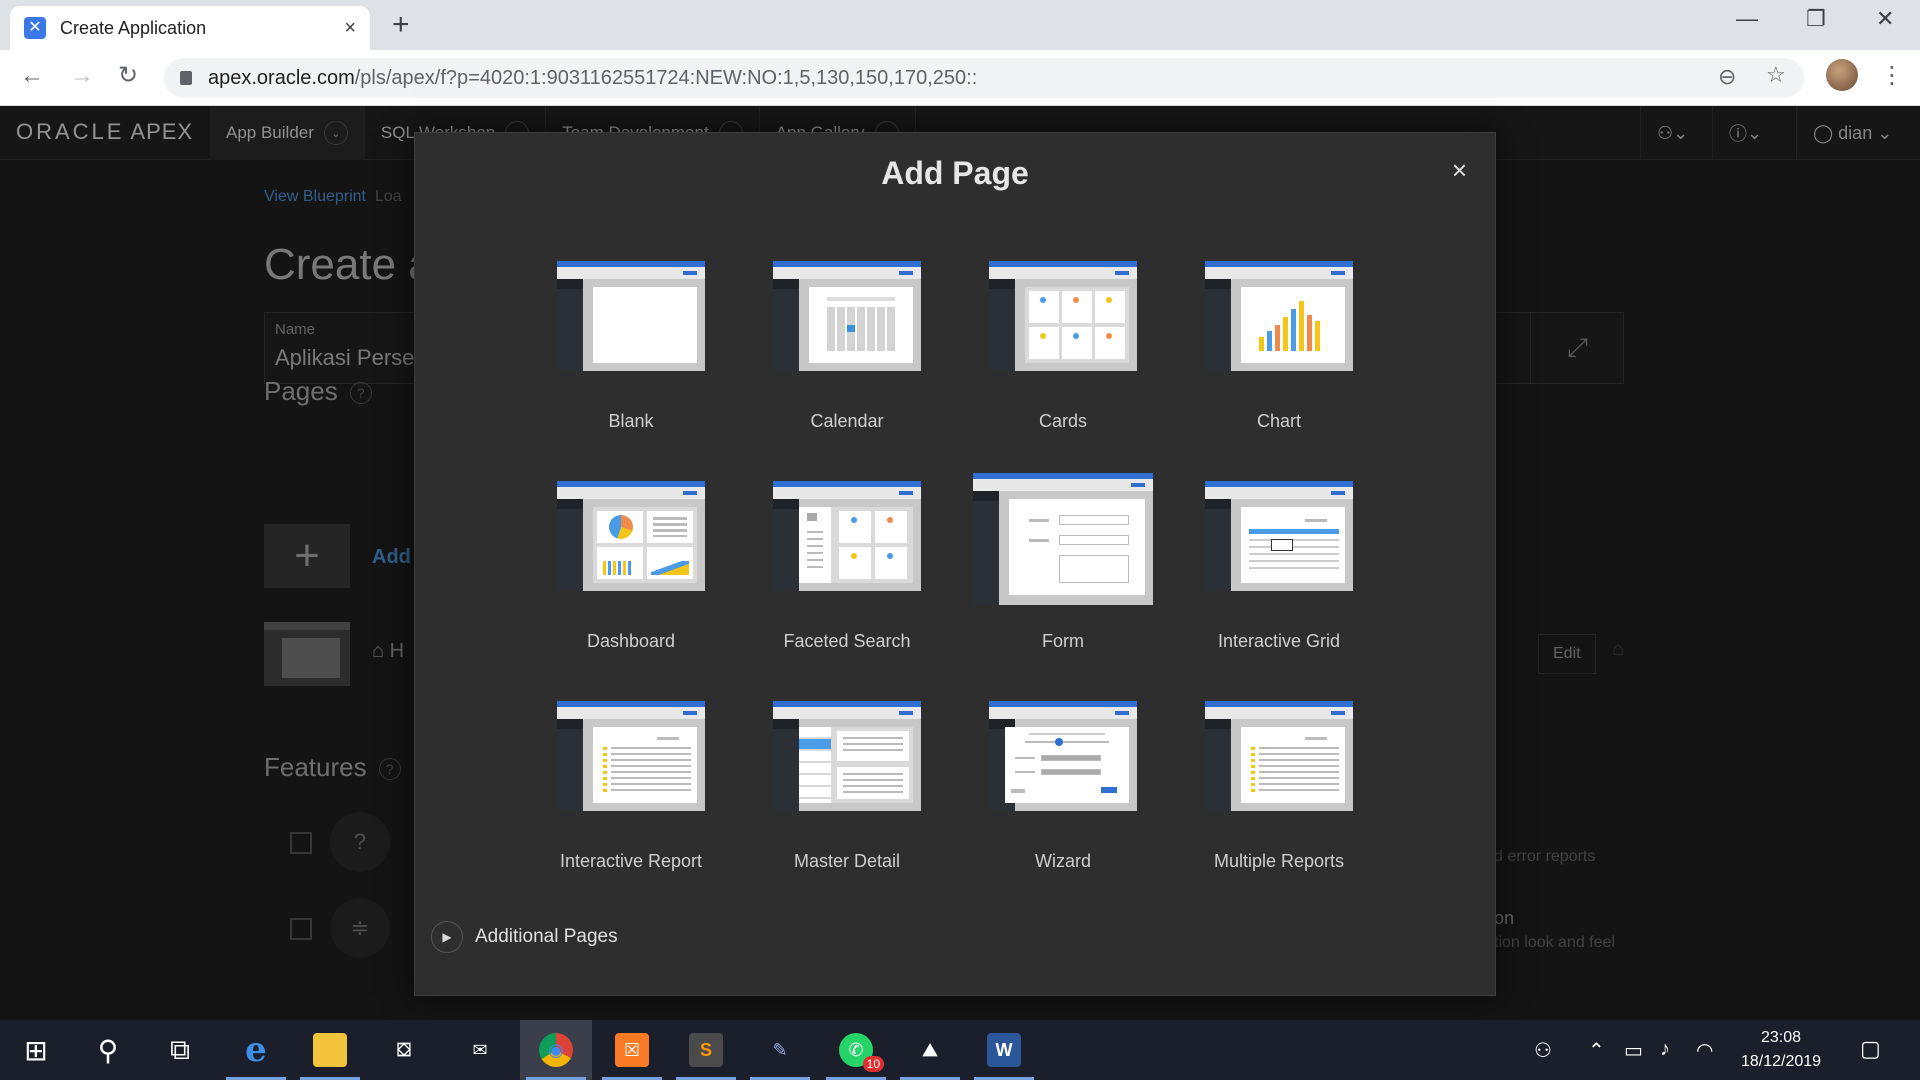 This screenshot has width=1920, height=1080. Describe the element at coordinates (847, 421) in the screenshot. I see `page-type-label: Calendar` at that location.